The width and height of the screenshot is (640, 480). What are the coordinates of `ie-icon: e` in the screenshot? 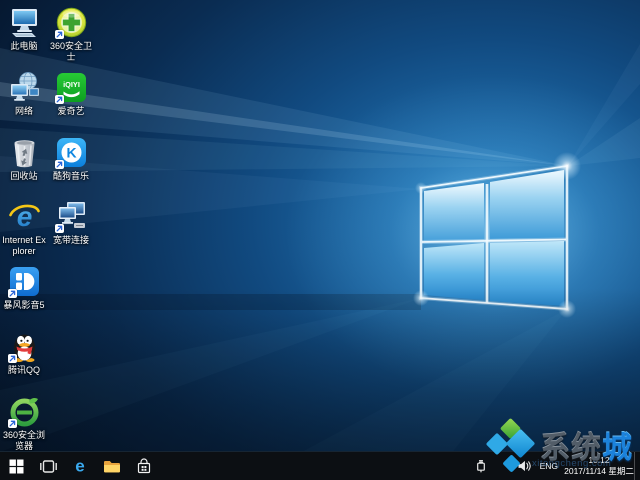 It's located at (24, 216).